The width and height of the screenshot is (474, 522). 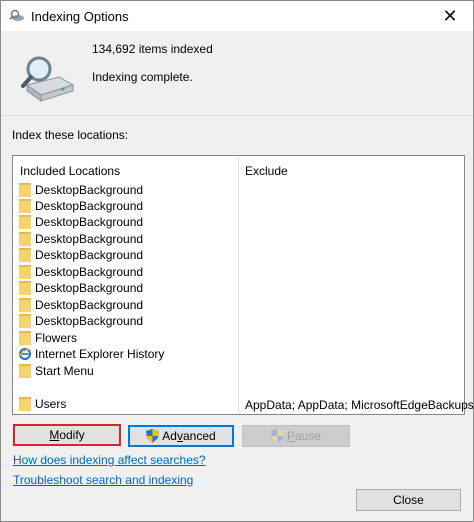 What do you see at coordinates (237, 115) in the screenshot?
I see `section-divider` at bounding box center [237, 115].